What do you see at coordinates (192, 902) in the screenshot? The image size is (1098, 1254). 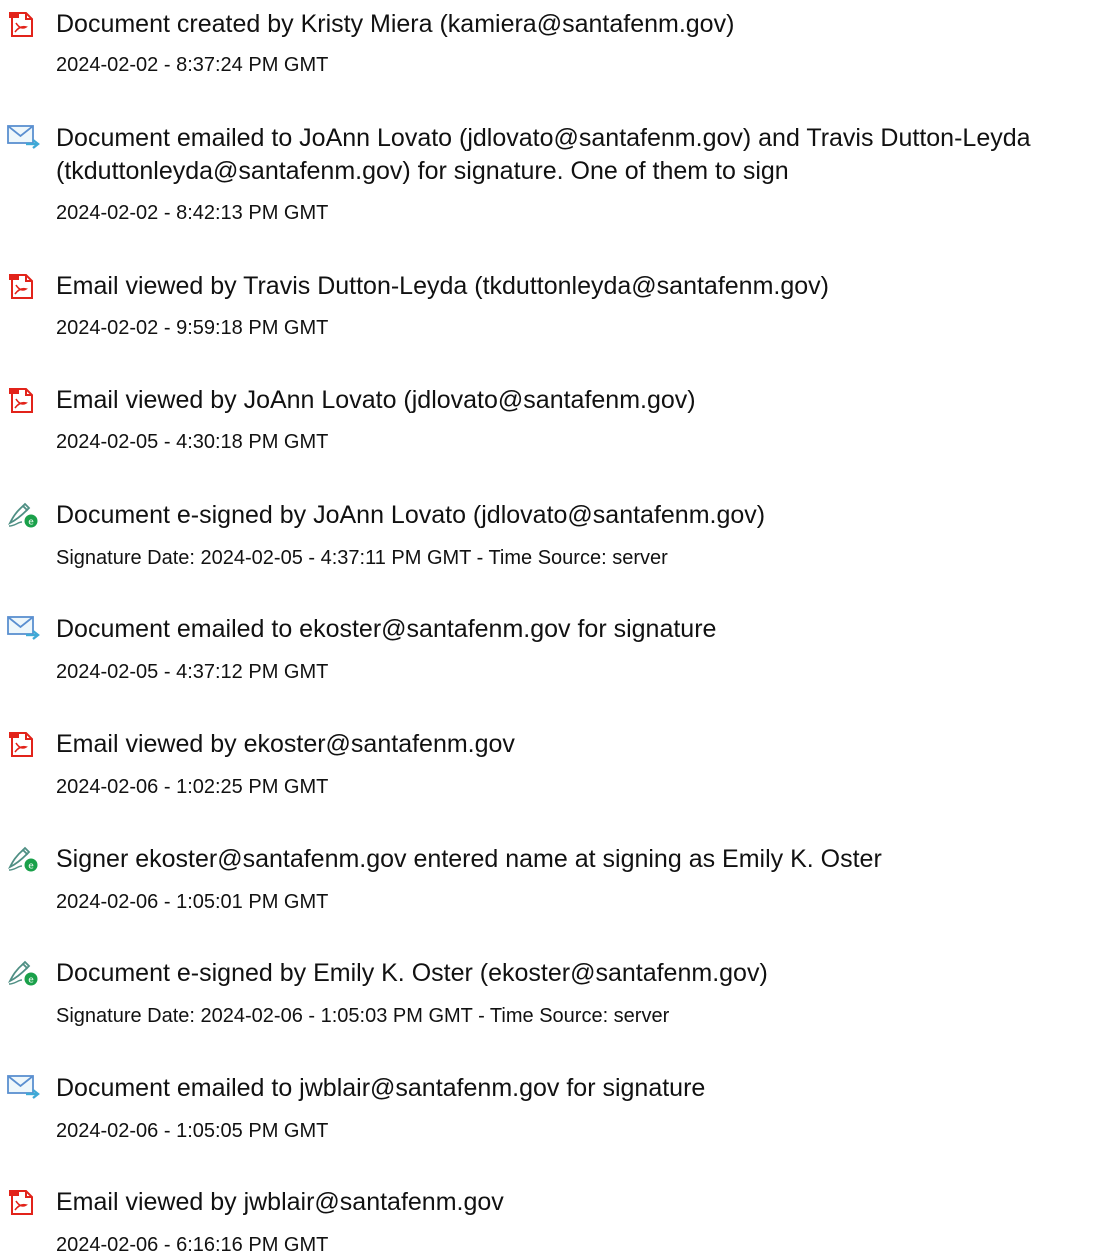 I see `event-timestamp: 2024-02-06 - 1:05:01 PM GMT` at bounding box center [192, 902].